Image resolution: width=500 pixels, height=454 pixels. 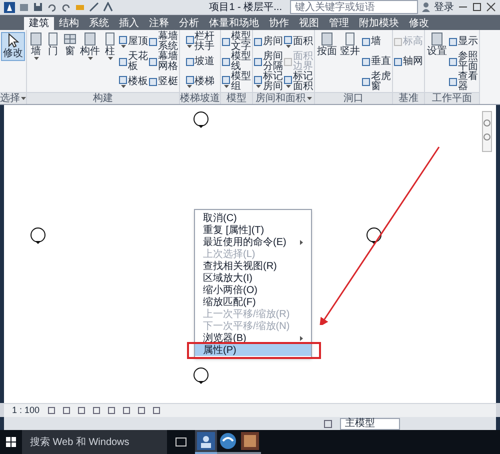 I want to click on menu-item: 缩小两倍(O), so click(x=253, y=290).